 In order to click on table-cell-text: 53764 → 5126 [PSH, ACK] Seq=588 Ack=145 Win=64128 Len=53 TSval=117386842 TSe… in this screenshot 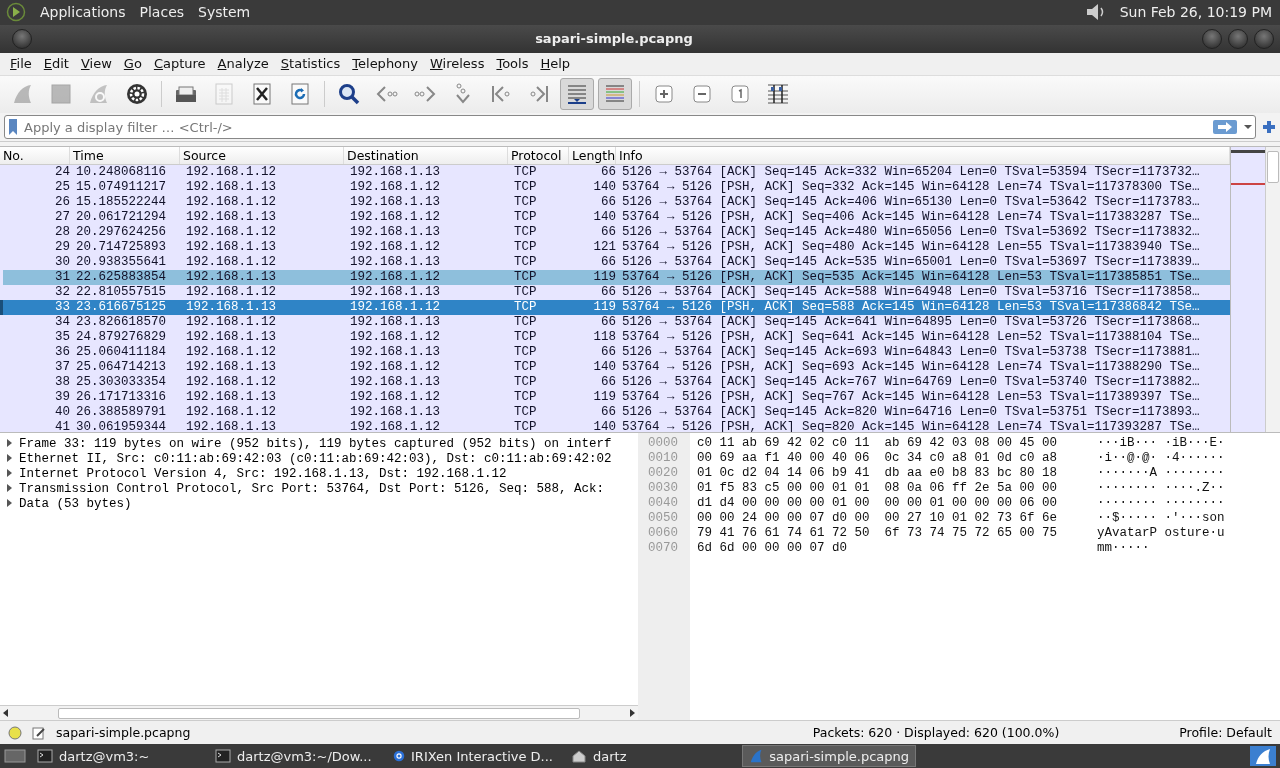, I will do `click(911, 308)`.